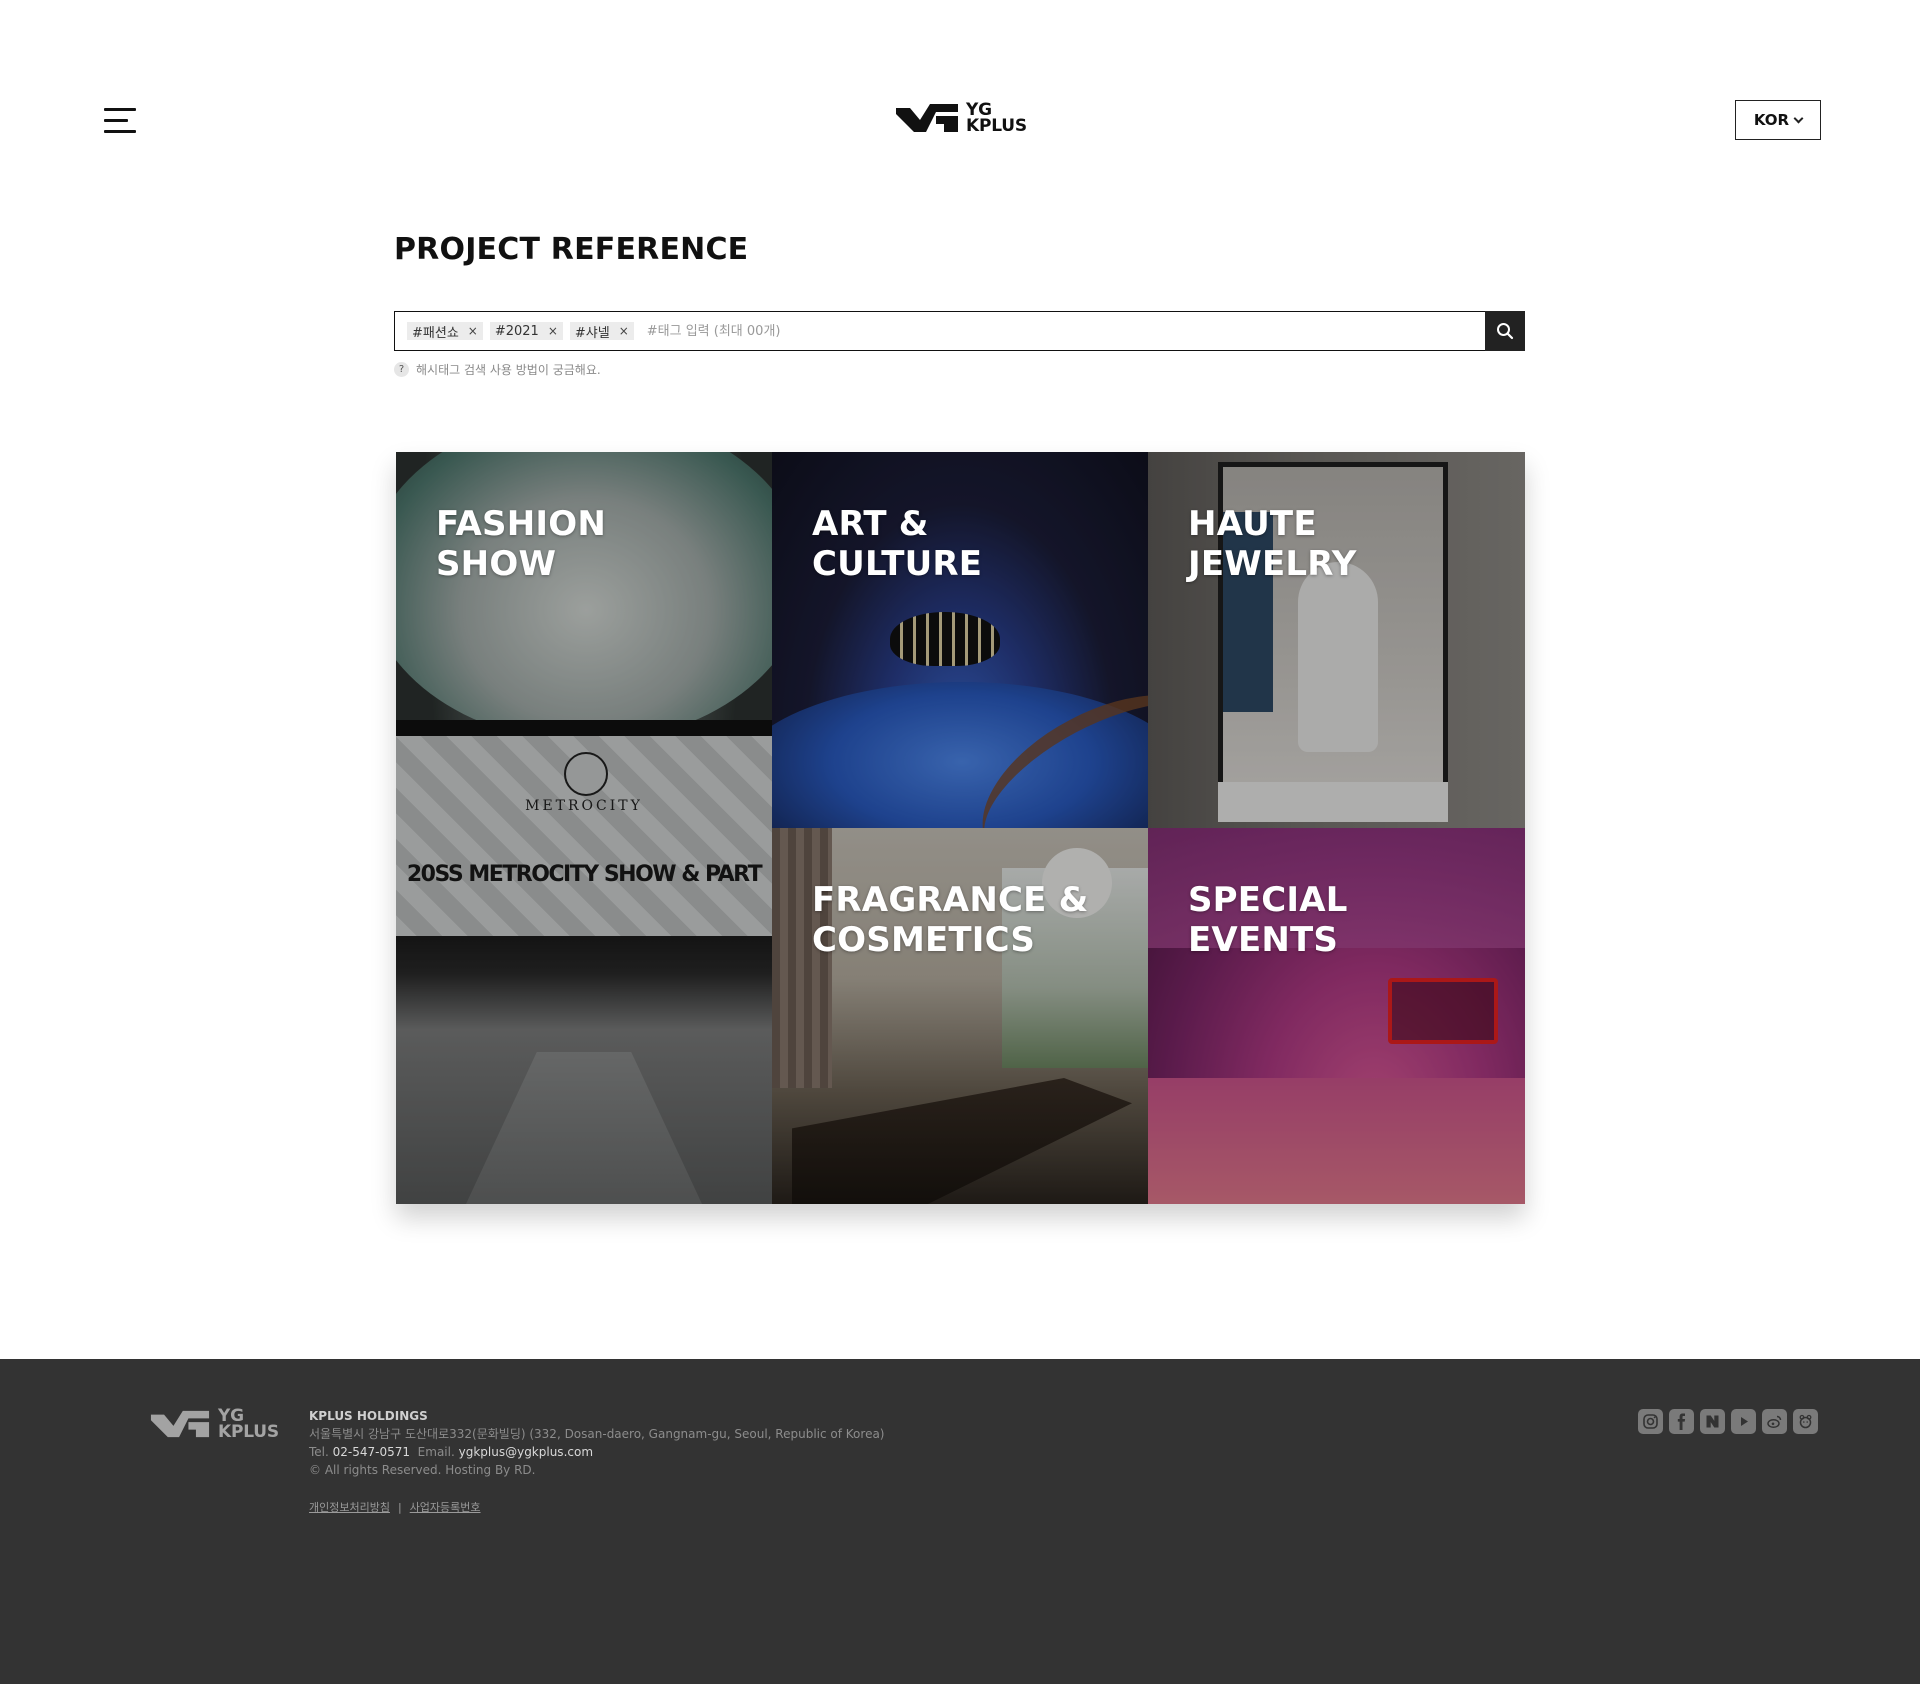 The image size is (1920, 1684). I want to click on search-button, so click(1505, 331).